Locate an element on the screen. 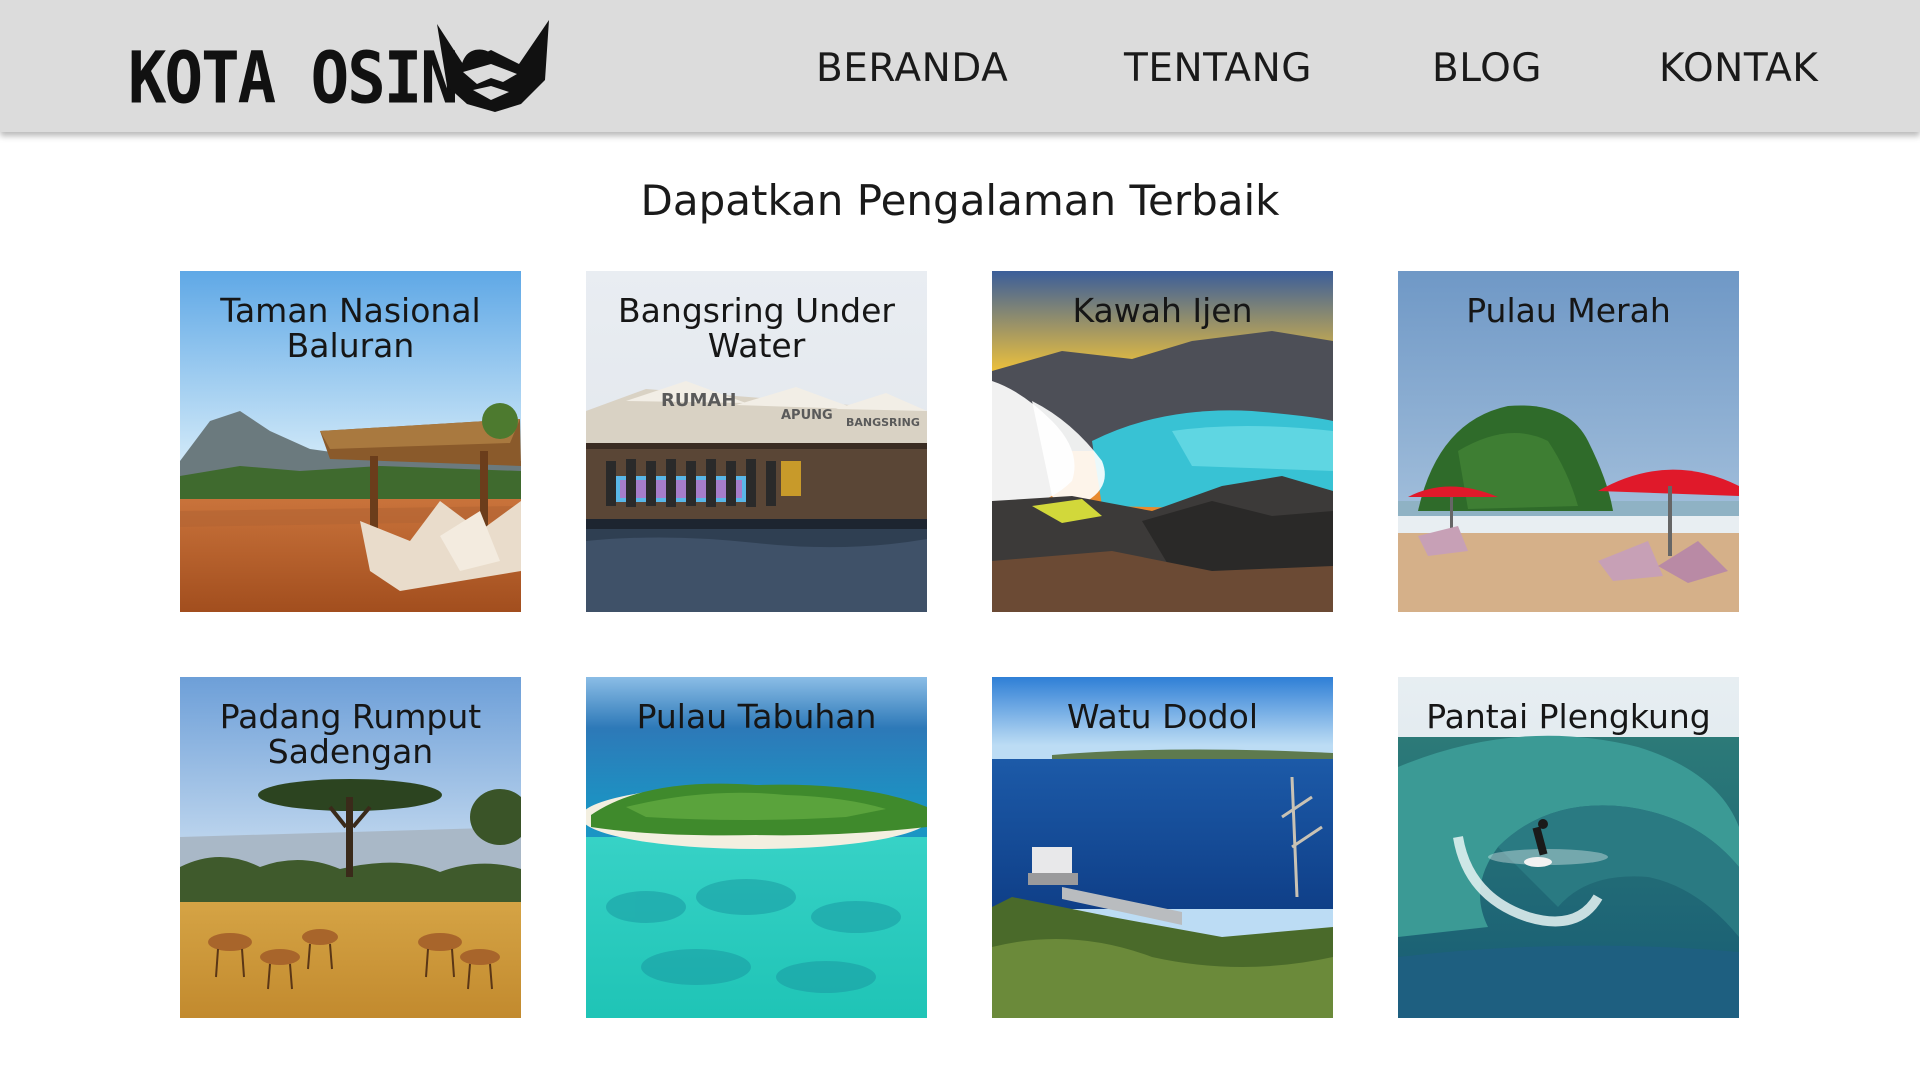 This screenshot has width=1920, height=1080. card-label: Pantai Plengkung is located at coordinates (1568, 716).